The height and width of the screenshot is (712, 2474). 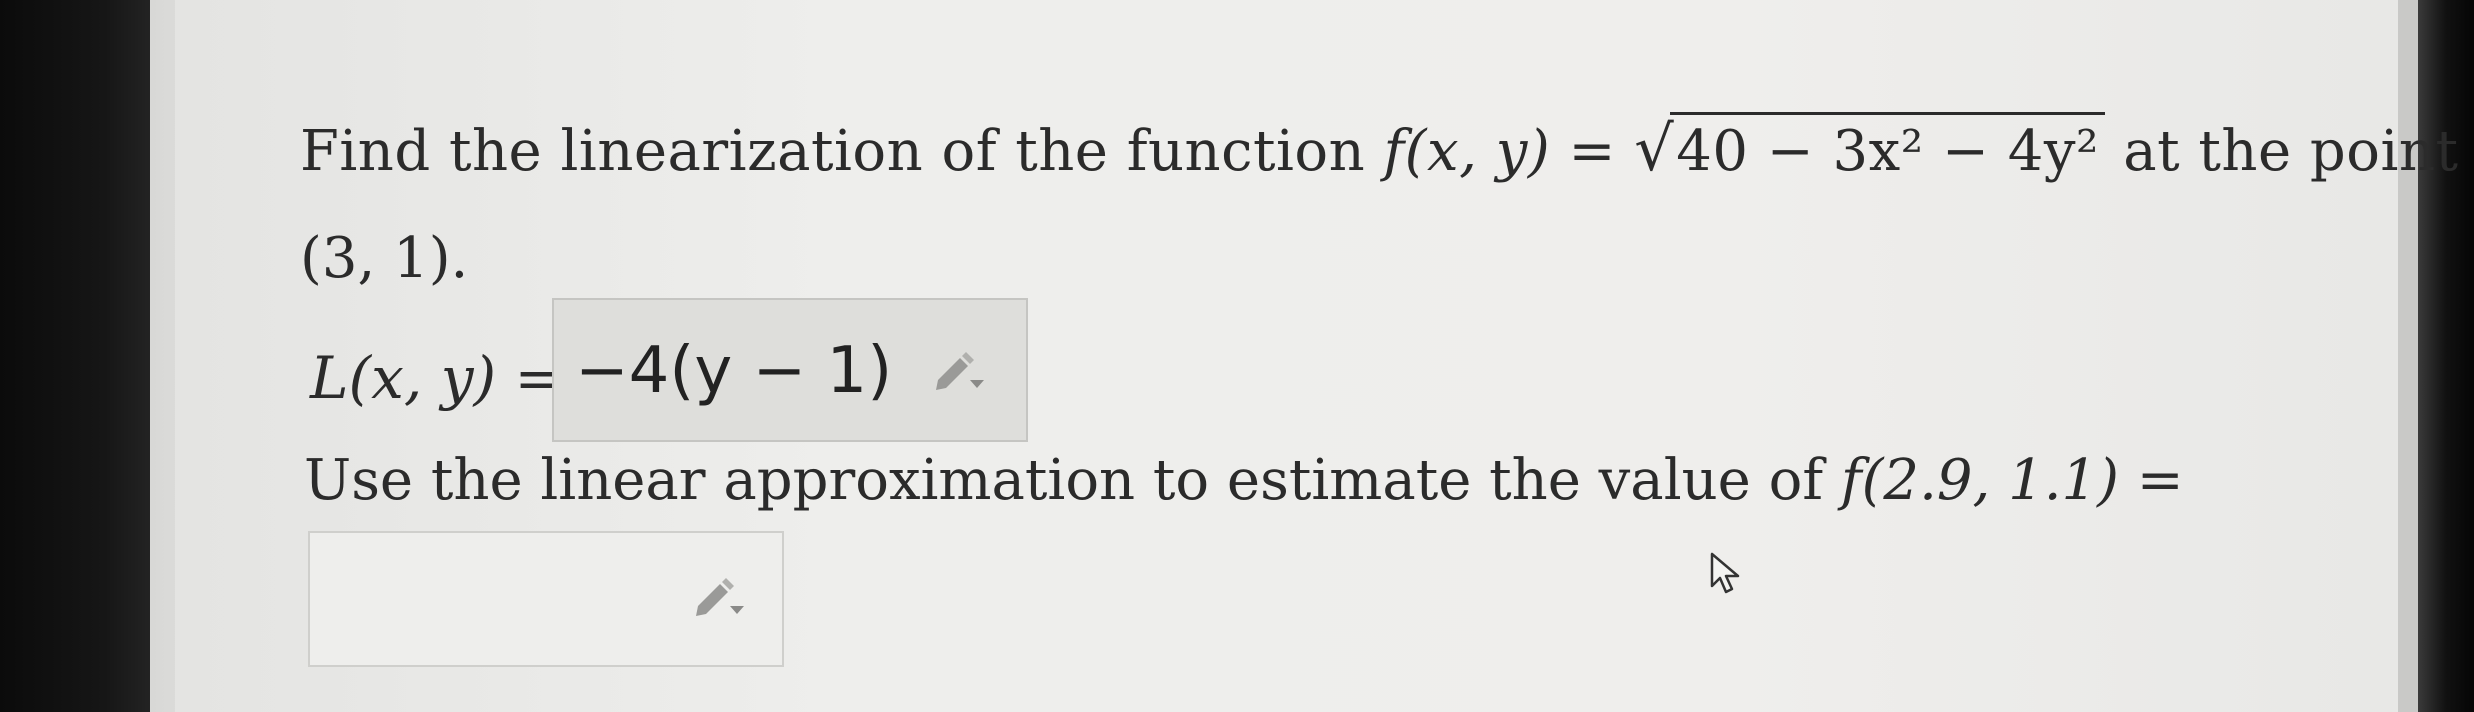 What do you see at coordinates (1725, 573) in the screenshot?
I see `mouse-pointer-icon` at bounding box center [1725, 573].